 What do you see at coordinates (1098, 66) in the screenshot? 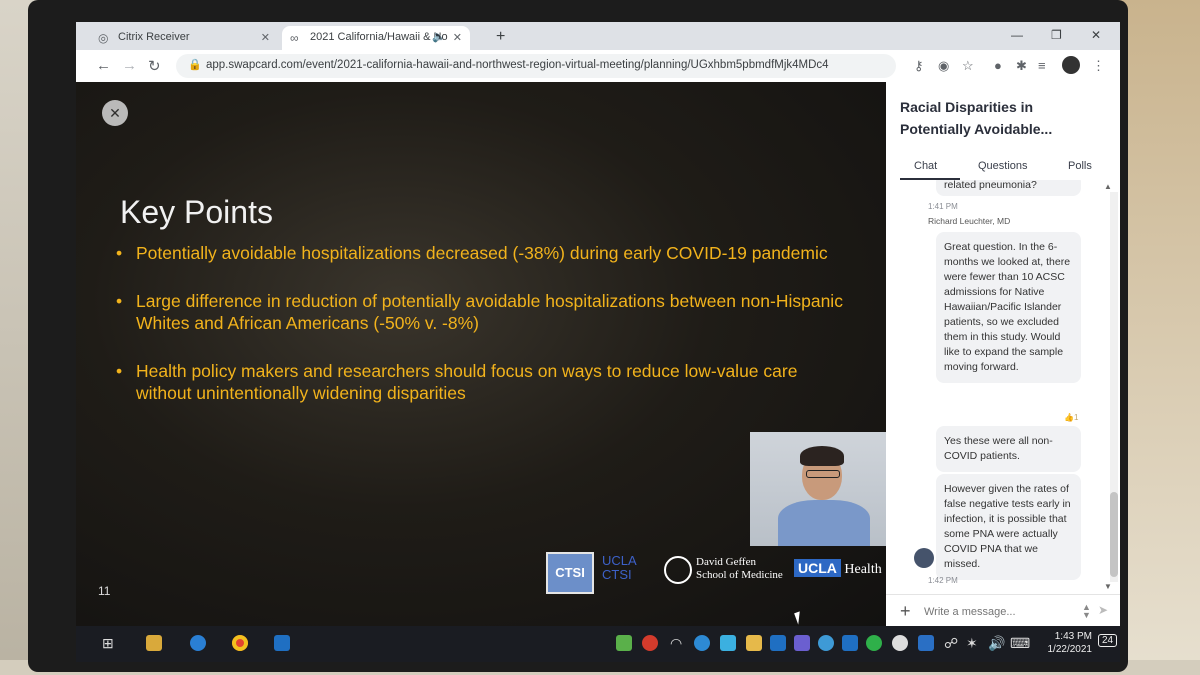
I see `menu-icon: ⋮` at bounding box center [1098, 66].